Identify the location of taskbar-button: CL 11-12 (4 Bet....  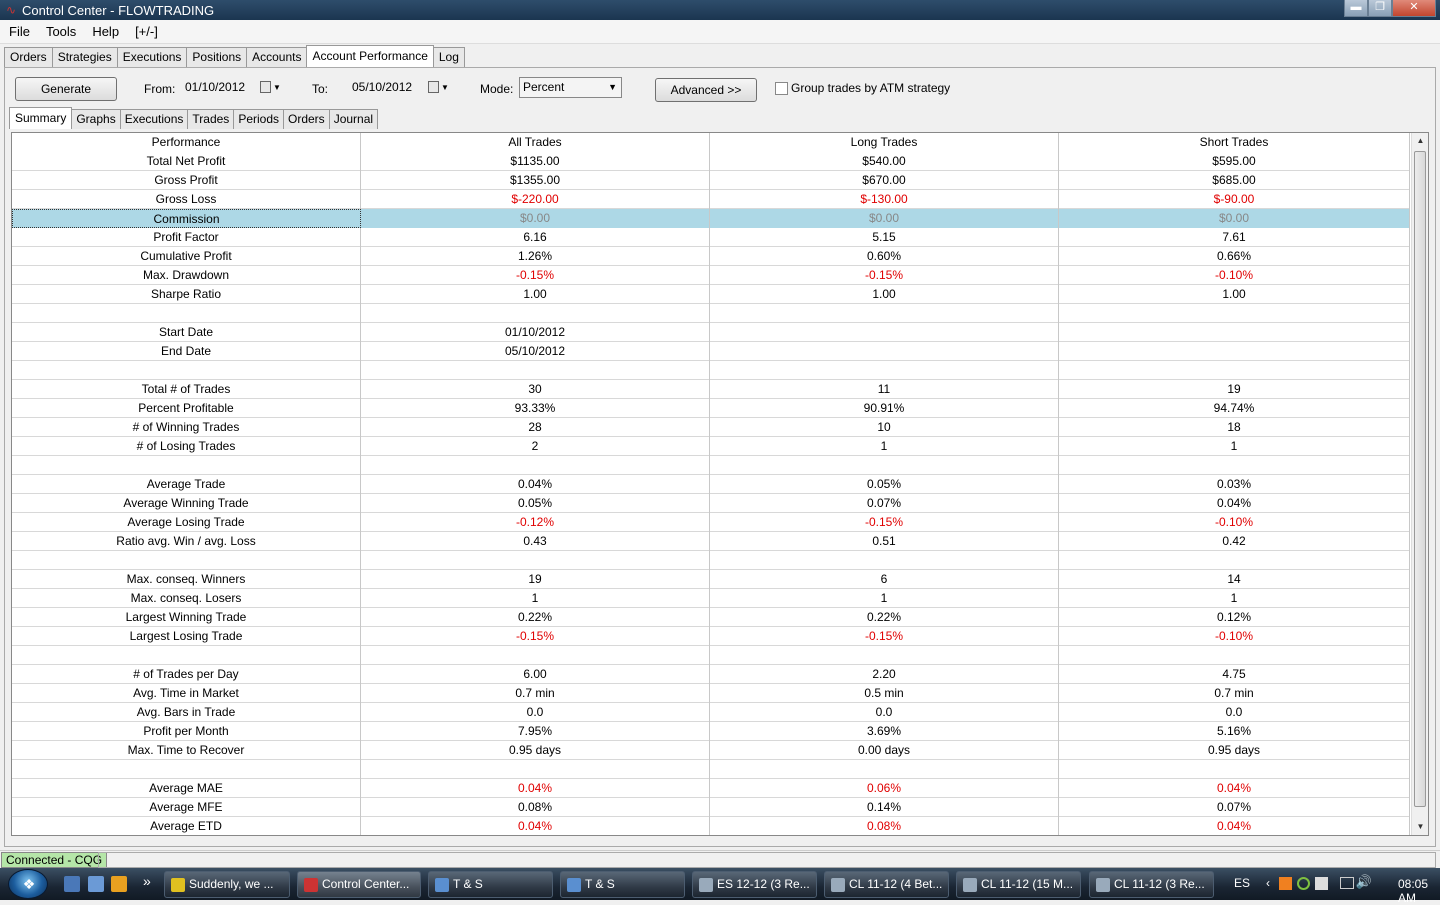
(886, 884).